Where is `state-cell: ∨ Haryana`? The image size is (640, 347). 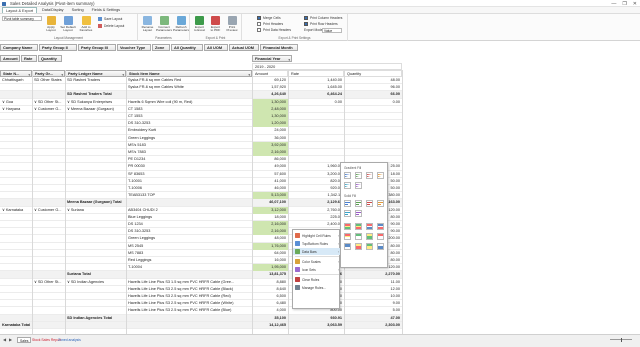
state-cell: ∨ Haryana is located at coordinates (16, 109).